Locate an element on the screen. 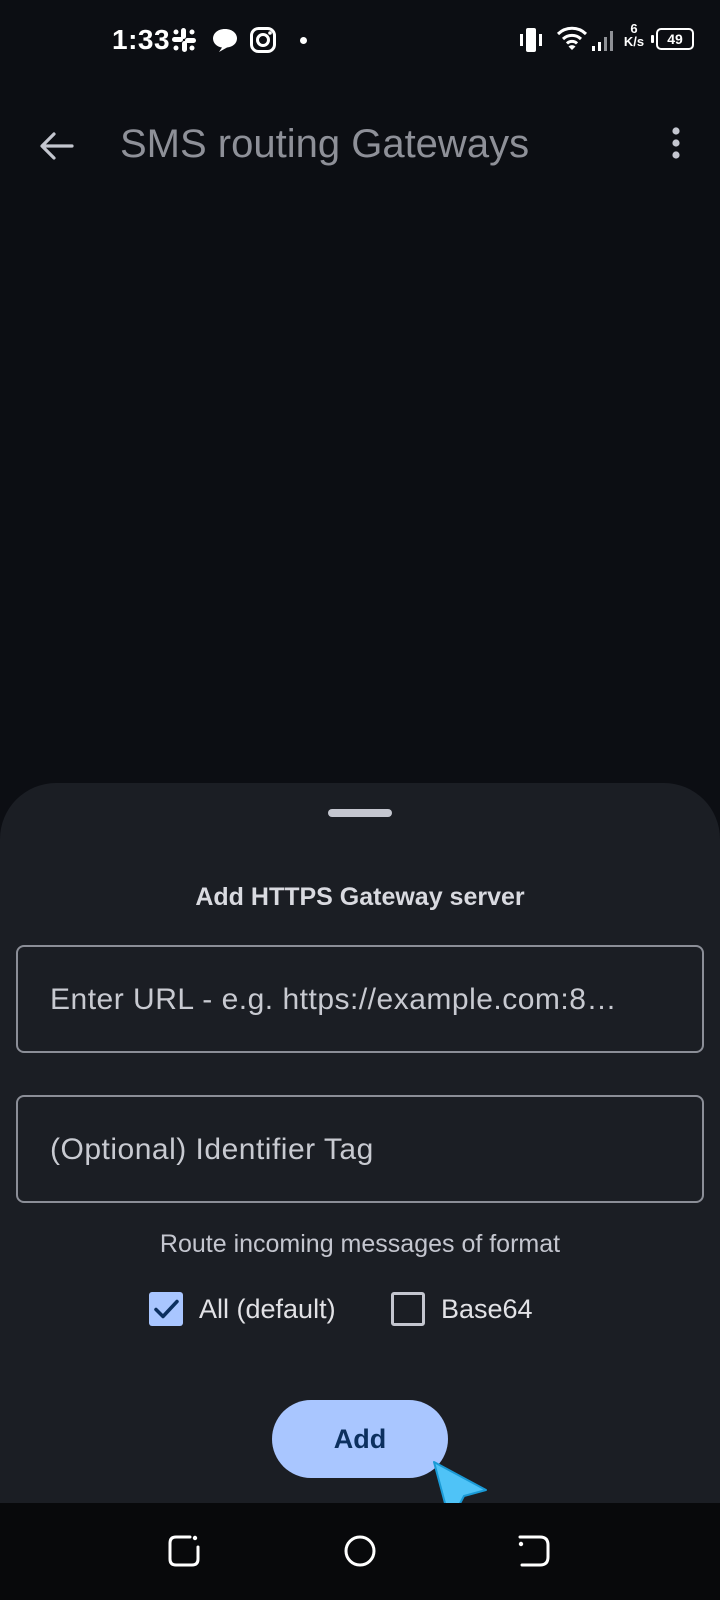  overflow-menu-button is located at coordinates (676, 146).